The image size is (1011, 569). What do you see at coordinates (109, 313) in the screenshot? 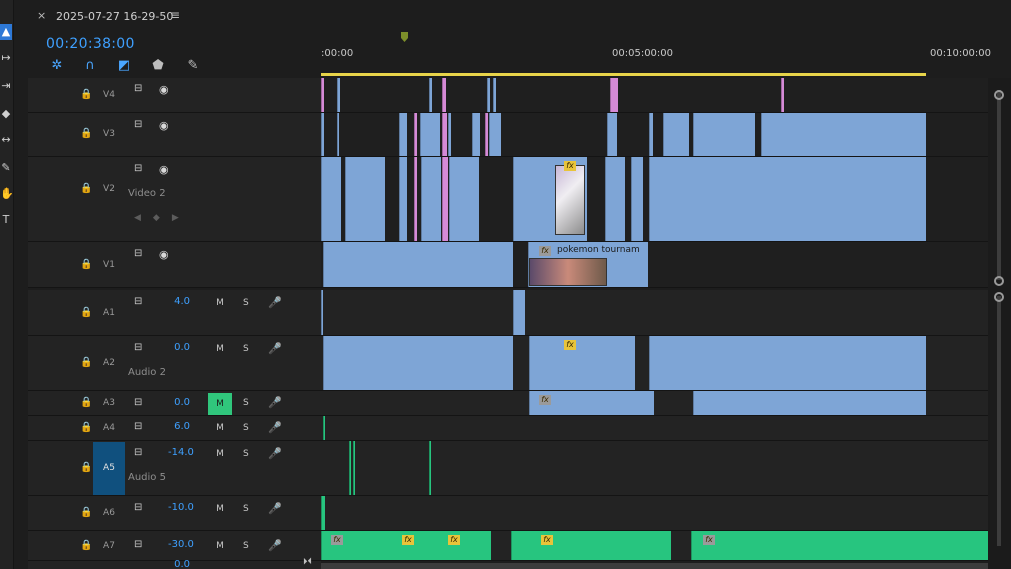
I see `track-name: A1` at bounding box center [109, 313].